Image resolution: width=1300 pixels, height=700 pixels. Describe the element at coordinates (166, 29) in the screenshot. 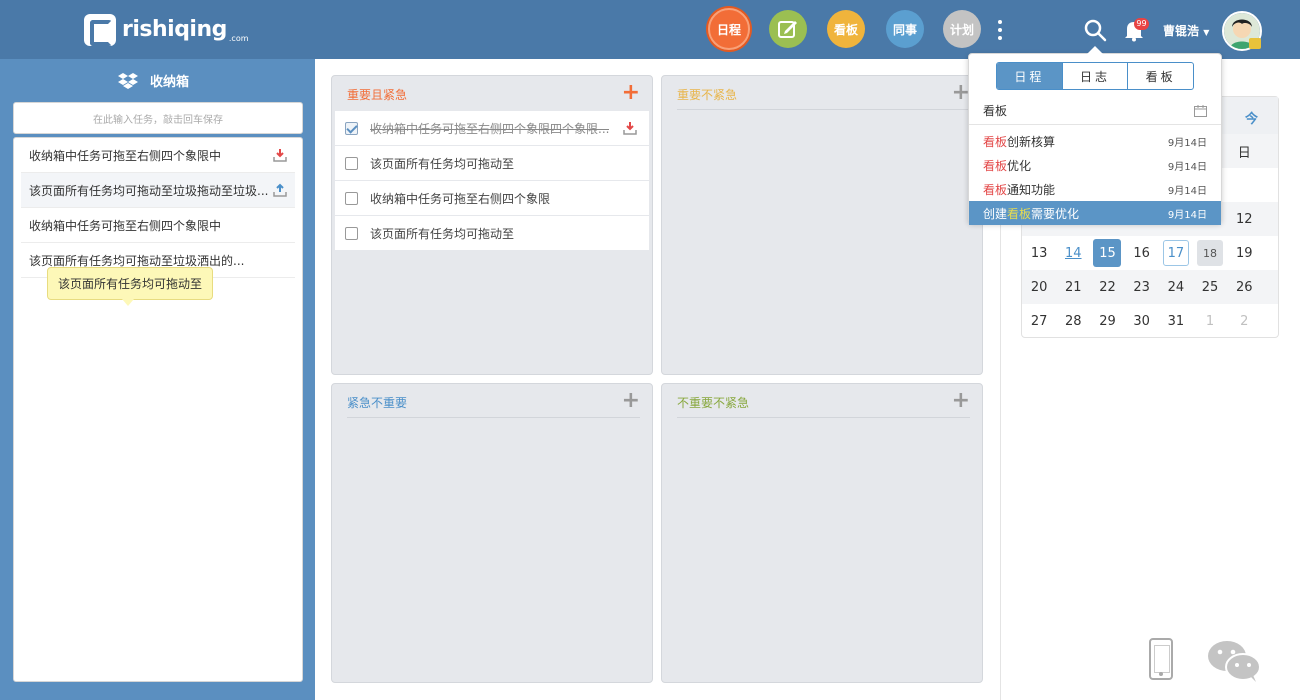

I see `brand-logo: rishiqing .com` at that location.